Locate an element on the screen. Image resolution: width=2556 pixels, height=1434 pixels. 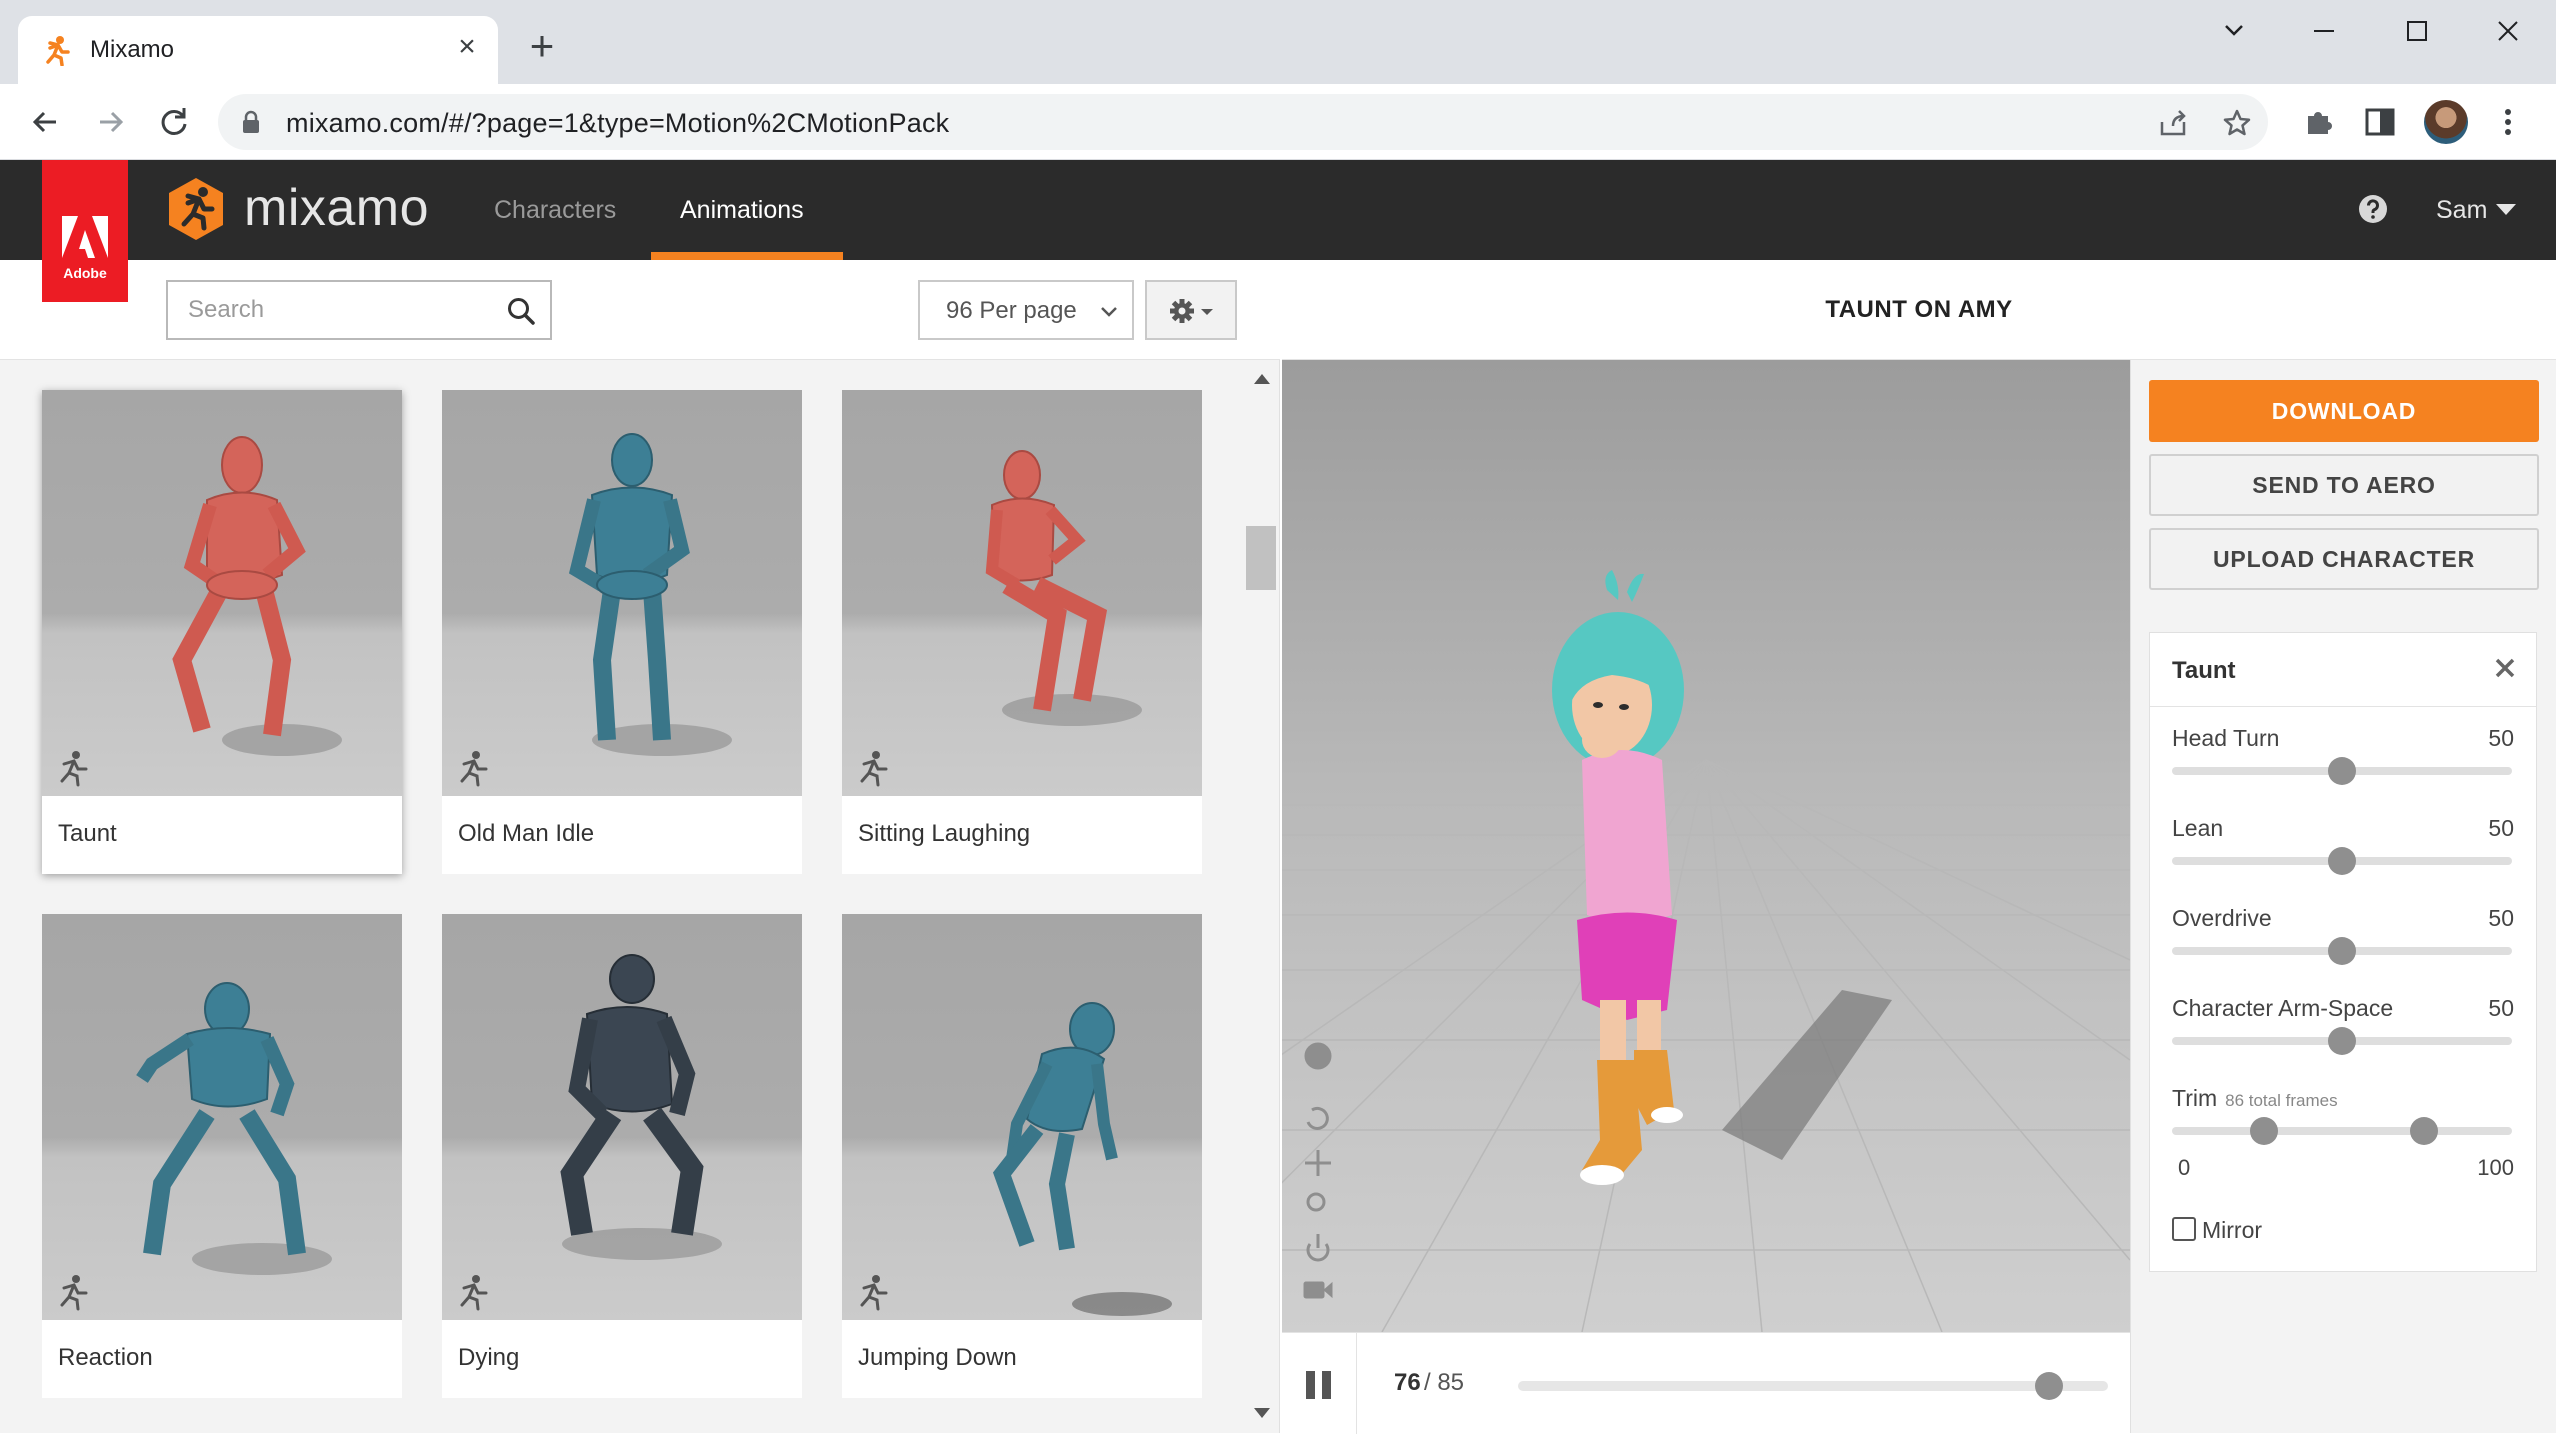
head-turn-slider is located at coordinates (2342, 771).